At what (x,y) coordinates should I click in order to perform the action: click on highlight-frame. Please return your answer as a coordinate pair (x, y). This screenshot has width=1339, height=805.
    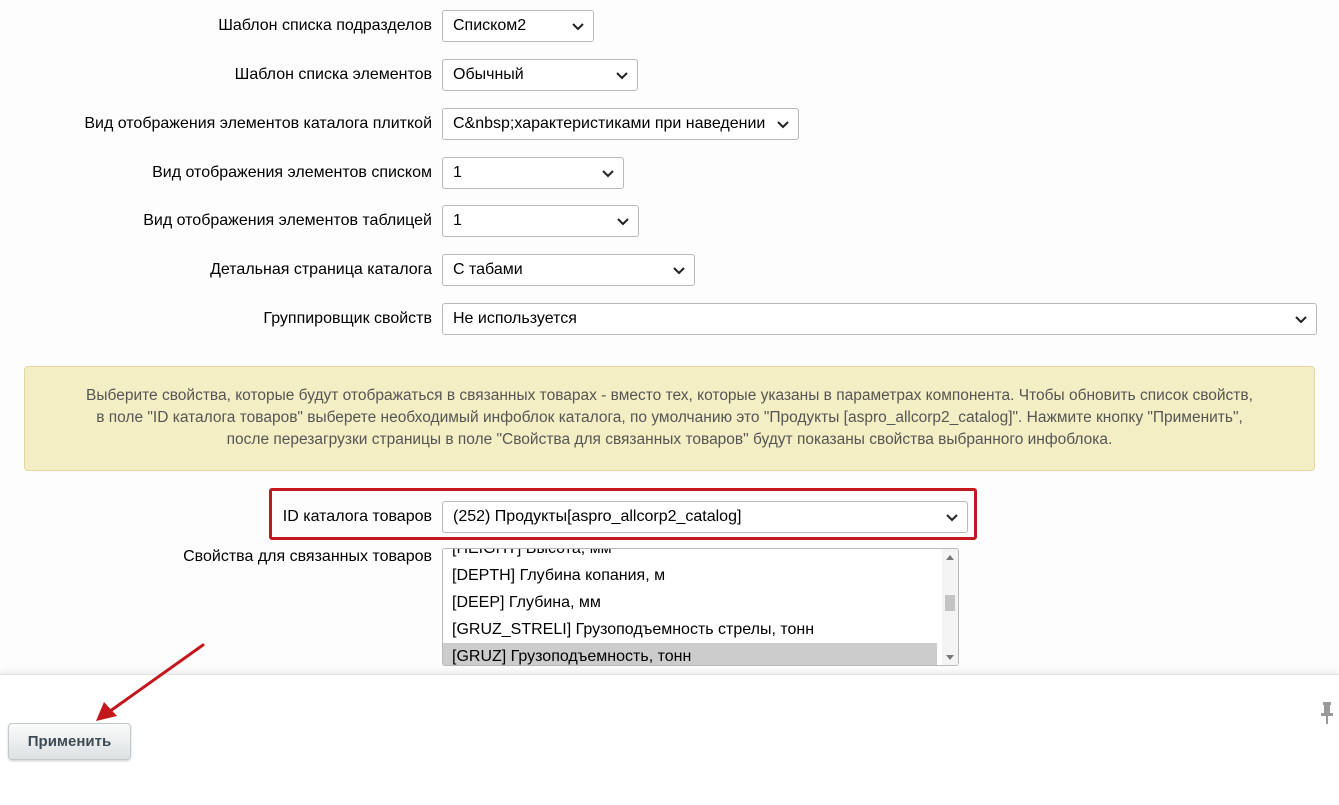
    Looking at the image, I should click on (623, 514).